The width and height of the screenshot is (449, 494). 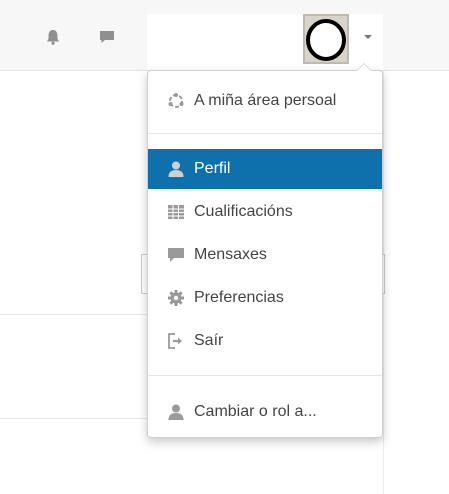 I want to click on menu-item-profile: Perfil, so click(x=265, y=169).